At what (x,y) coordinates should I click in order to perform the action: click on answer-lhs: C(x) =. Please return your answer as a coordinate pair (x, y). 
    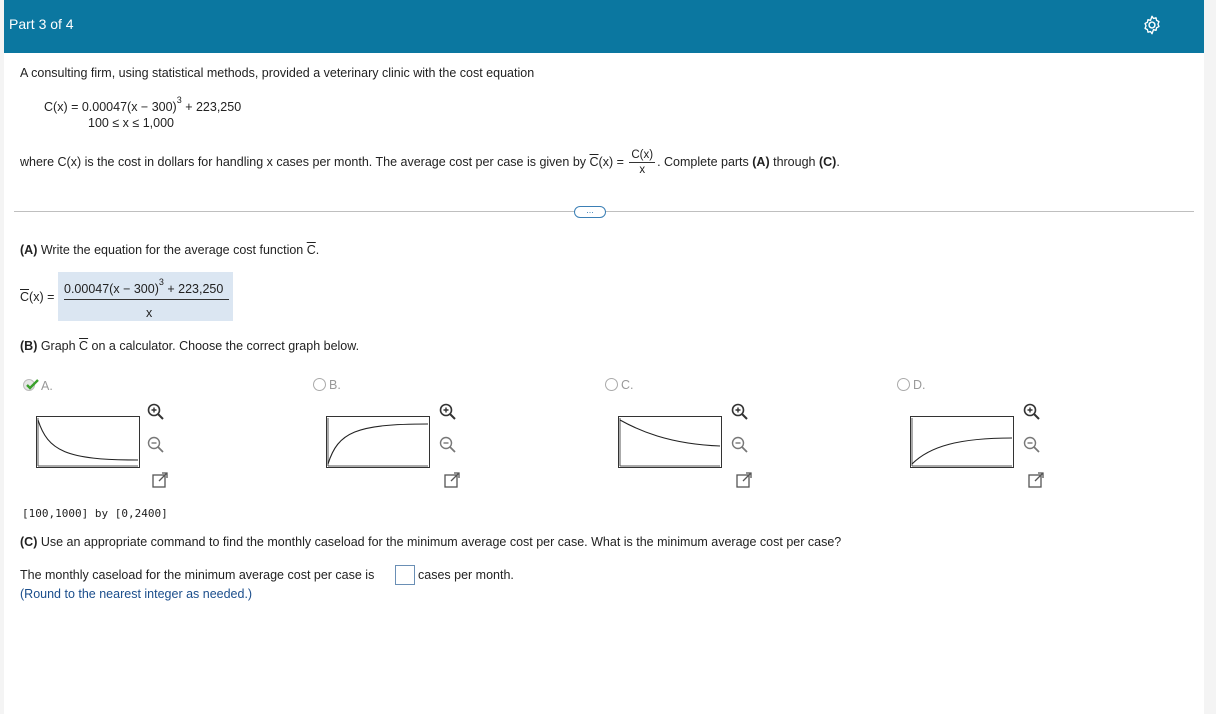
    Looking at the image, I should click on (37, 297).